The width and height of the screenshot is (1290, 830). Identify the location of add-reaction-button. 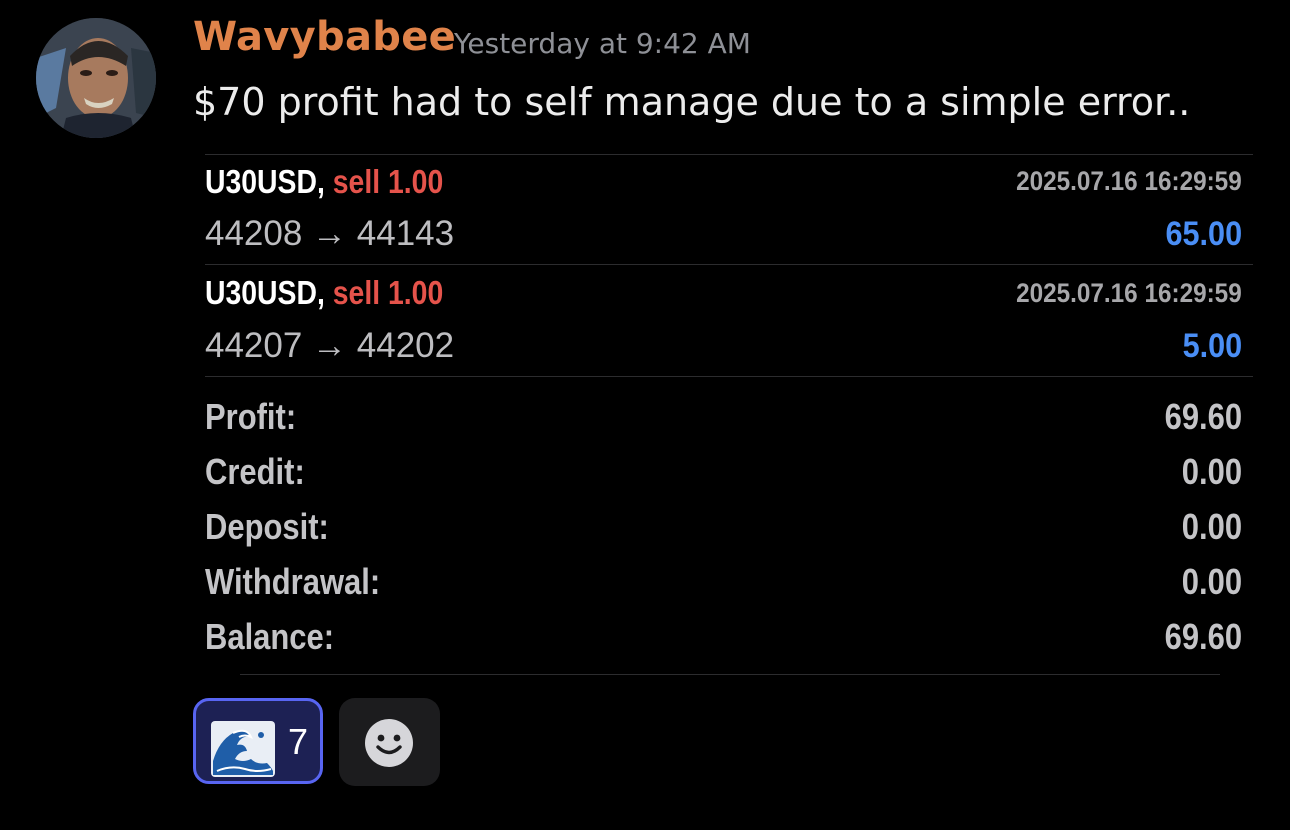
(389, 742).